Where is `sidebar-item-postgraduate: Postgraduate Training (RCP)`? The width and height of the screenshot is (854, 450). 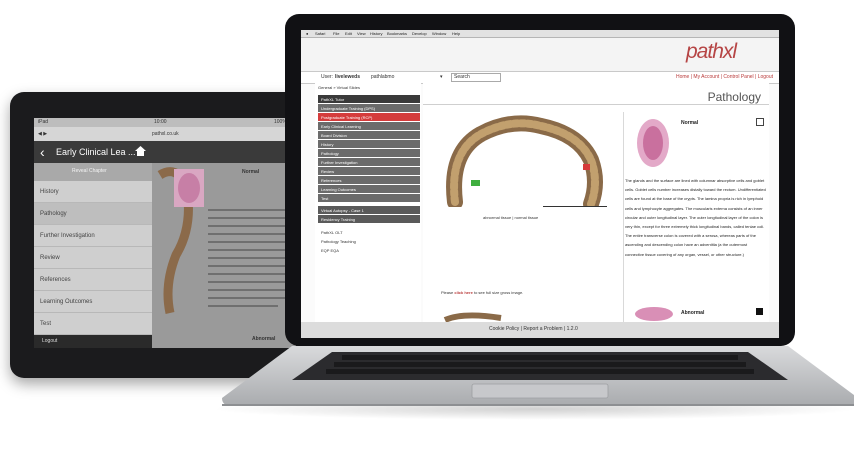 sidebar-item-postgraduate: Postgraduate Training (RCP) is located at coordinates (369, 117).